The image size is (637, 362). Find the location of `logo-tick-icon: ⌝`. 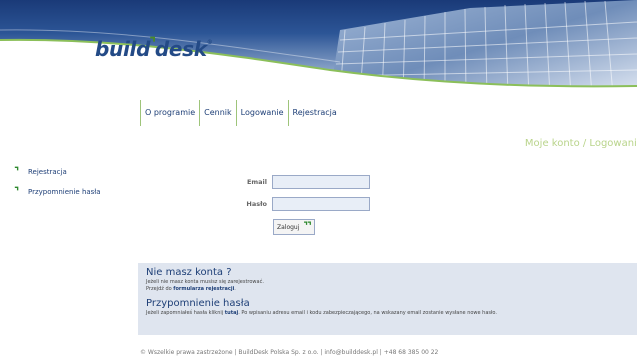

logo-tick-icon: ⌝ is located at coordinates (152, 43).